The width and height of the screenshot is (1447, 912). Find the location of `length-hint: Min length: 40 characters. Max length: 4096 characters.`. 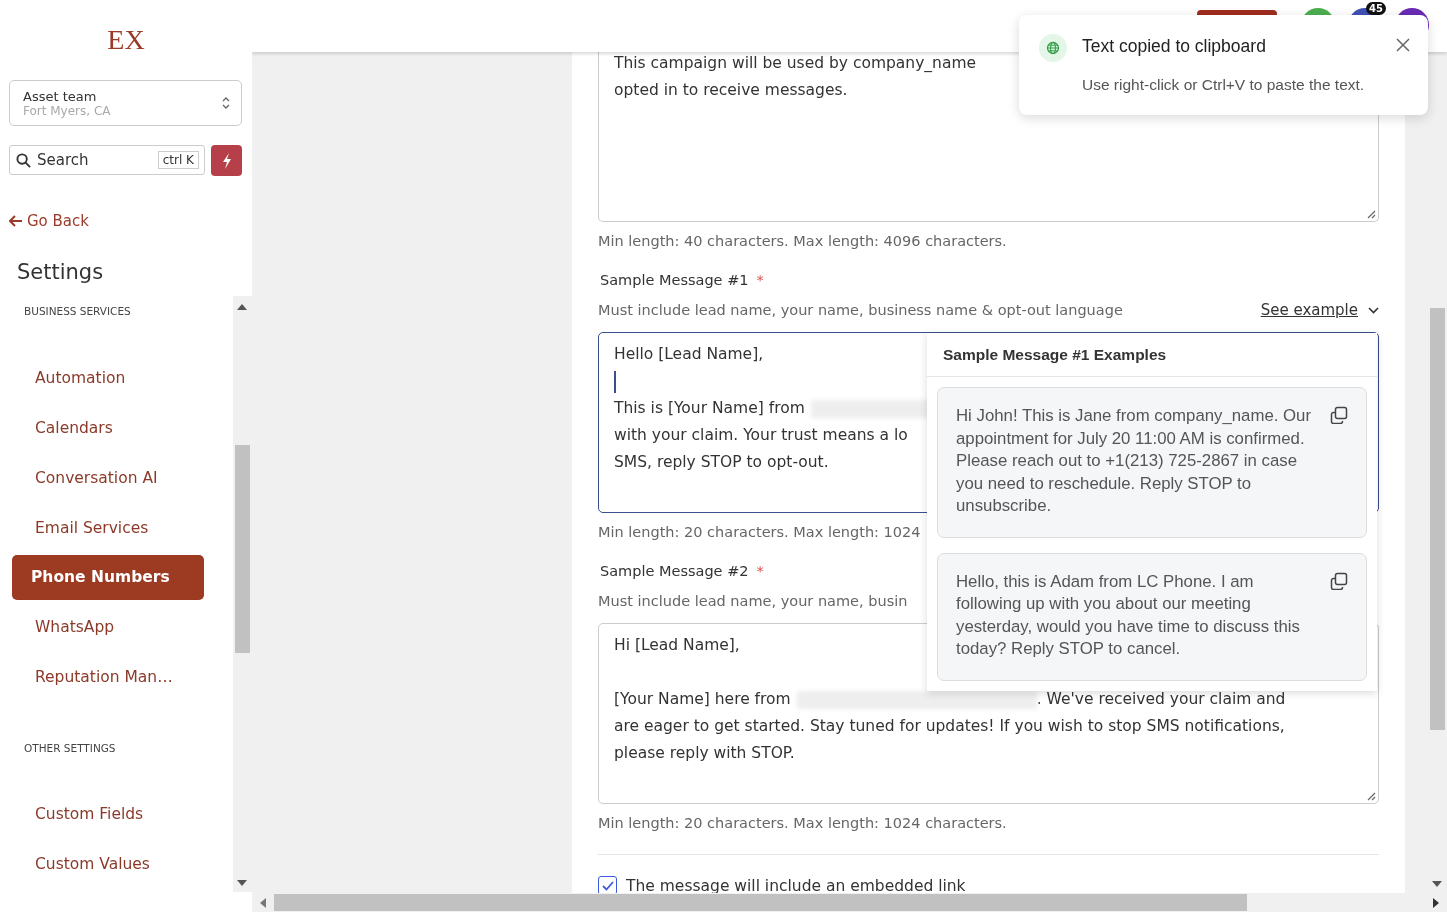

length-hint: Min length: 40 characters. Max length: 4096 characters. is located at coordinates (803, 241).